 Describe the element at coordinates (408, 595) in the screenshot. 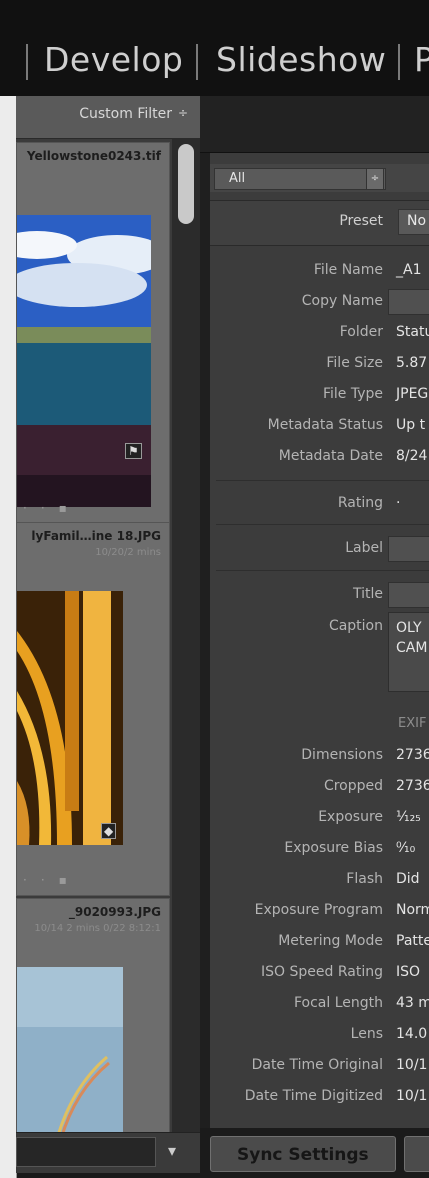

I see `title-input` at that location.